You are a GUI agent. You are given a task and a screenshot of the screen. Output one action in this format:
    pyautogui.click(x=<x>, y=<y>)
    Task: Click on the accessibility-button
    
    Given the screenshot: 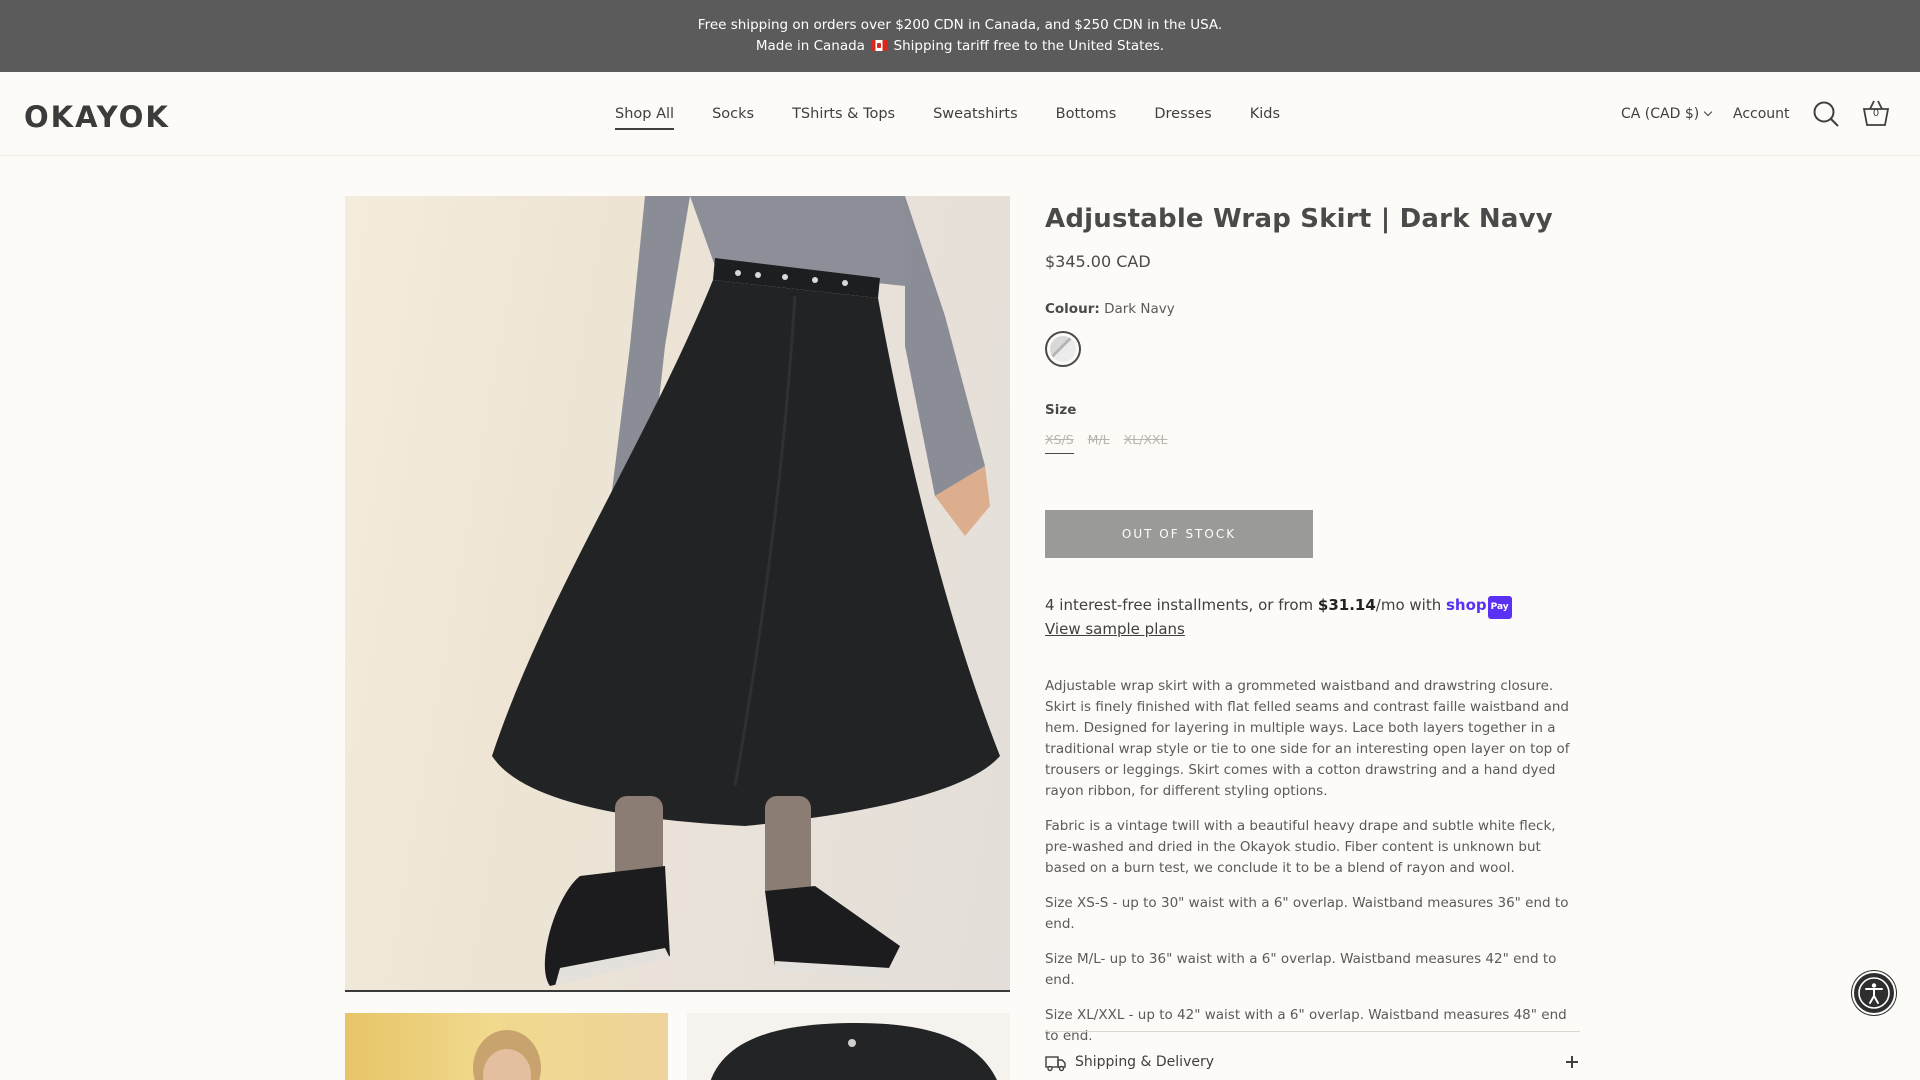 What is the action you would take?
    pyautogui.click(x=1874, y=993)
    